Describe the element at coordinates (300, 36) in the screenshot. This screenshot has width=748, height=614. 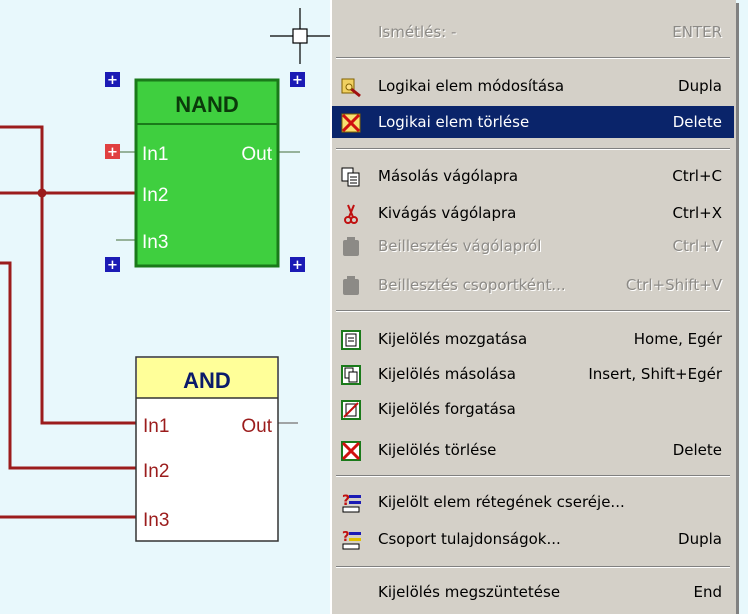
I see `crosshair-cursor-icon` at that location.